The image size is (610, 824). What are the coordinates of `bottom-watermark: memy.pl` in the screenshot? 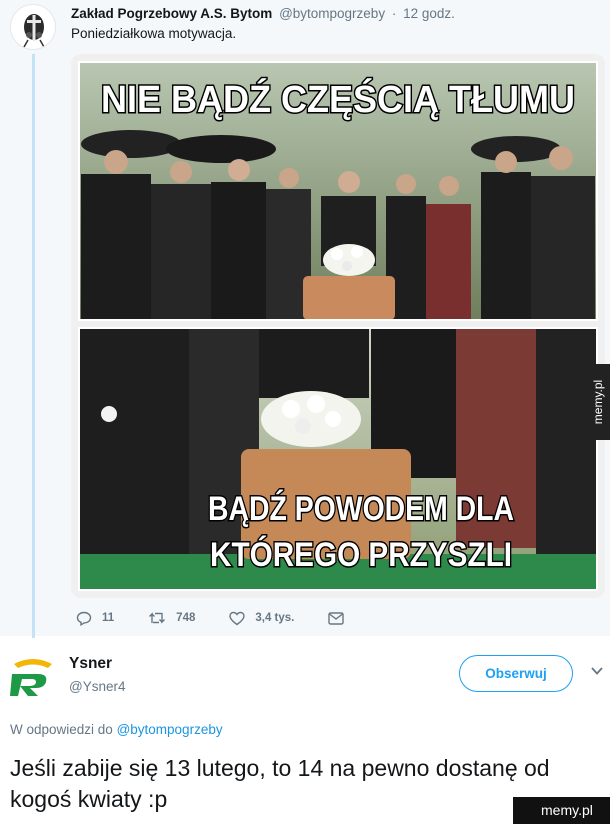 It's located at (561, 810).